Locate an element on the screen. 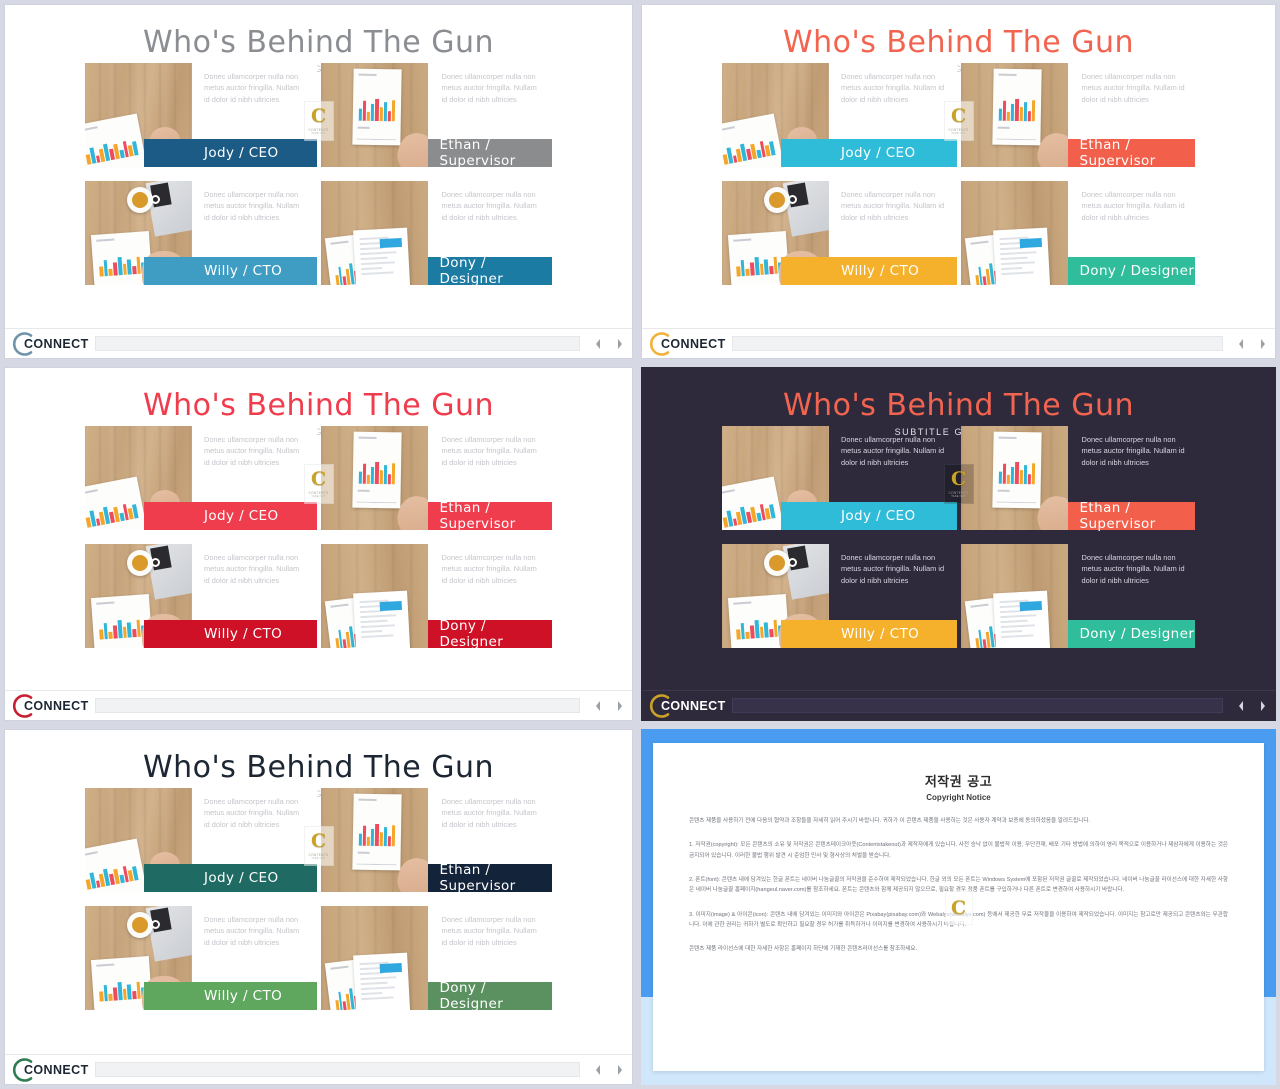 The width and height of the screenshot is (1280, 1089). brand-label: CONNECT is located at coordinates (693, 705).